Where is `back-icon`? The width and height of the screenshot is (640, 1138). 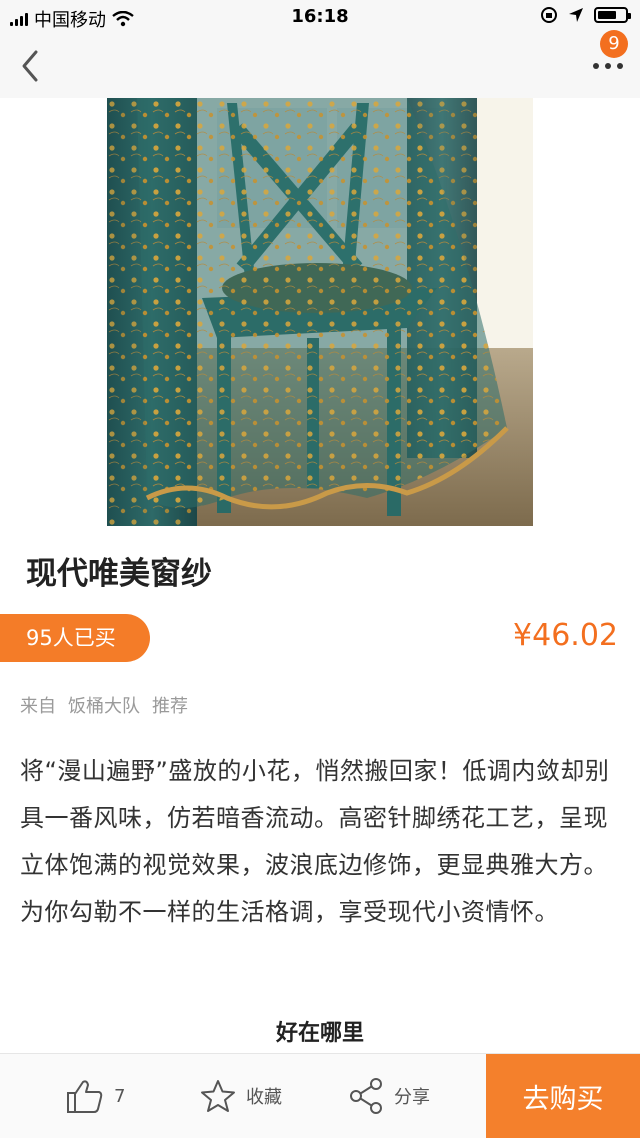 back-icon is located at coordinates (31, 66).